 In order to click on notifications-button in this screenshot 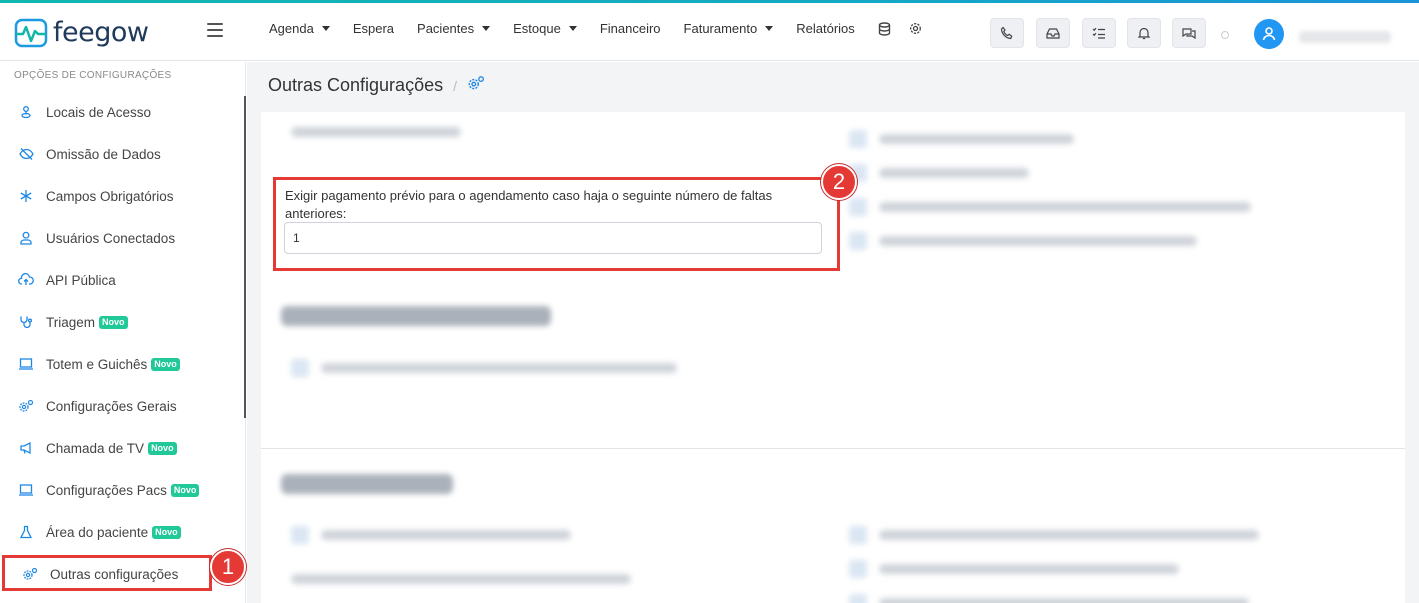, I will do `click(1144, 33)`.